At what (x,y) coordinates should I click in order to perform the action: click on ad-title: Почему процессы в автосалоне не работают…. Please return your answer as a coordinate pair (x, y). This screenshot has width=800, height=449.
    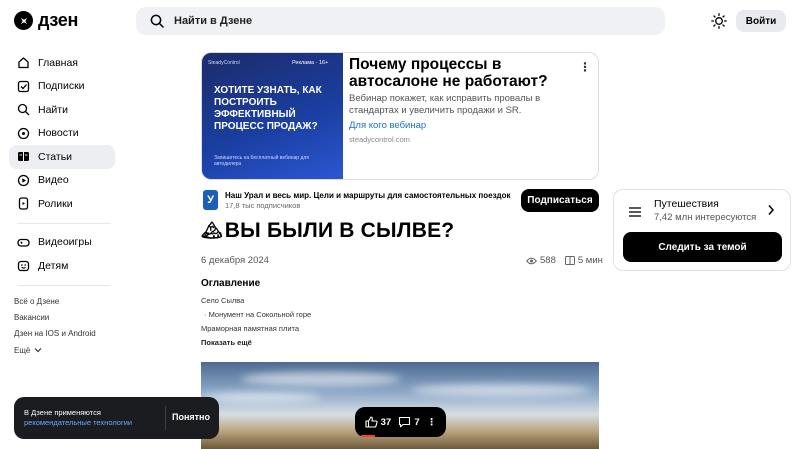
    Looking at the image, I should click on (461, 73).